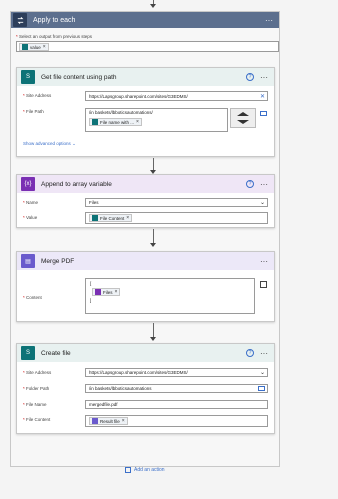 The height and width of the screenshot is (499, 338). I want to click on file-name-token: File name with ... ×, so click(115, 122).